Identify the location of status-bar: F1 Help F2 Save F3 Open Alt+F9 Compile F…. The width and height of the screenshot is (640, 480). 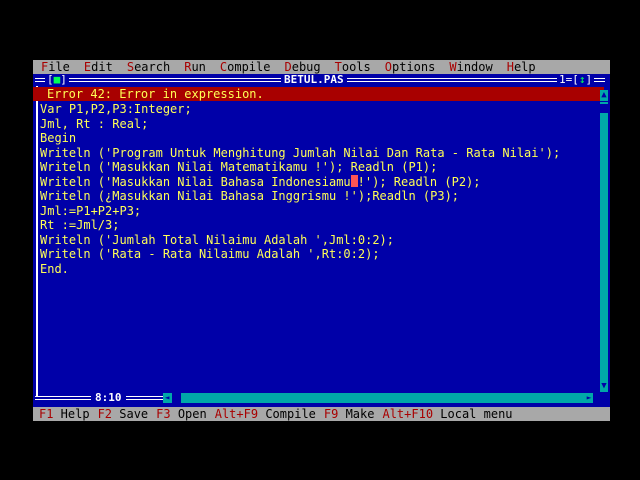
(321, 414).